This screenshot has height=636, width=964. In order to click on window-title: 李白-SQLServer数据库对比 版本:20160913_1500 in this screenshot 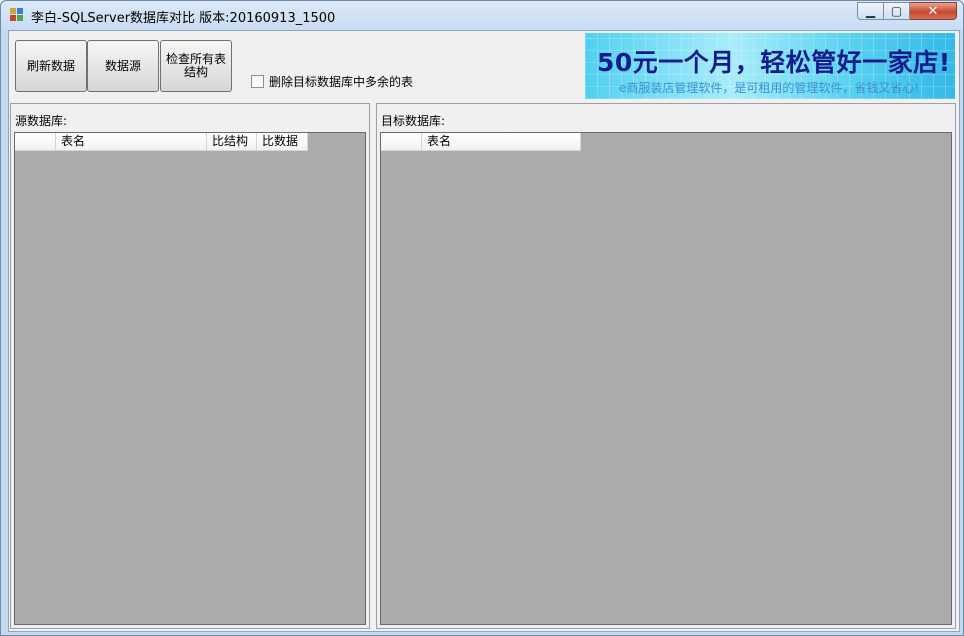, I will do `click(183, 18)`.